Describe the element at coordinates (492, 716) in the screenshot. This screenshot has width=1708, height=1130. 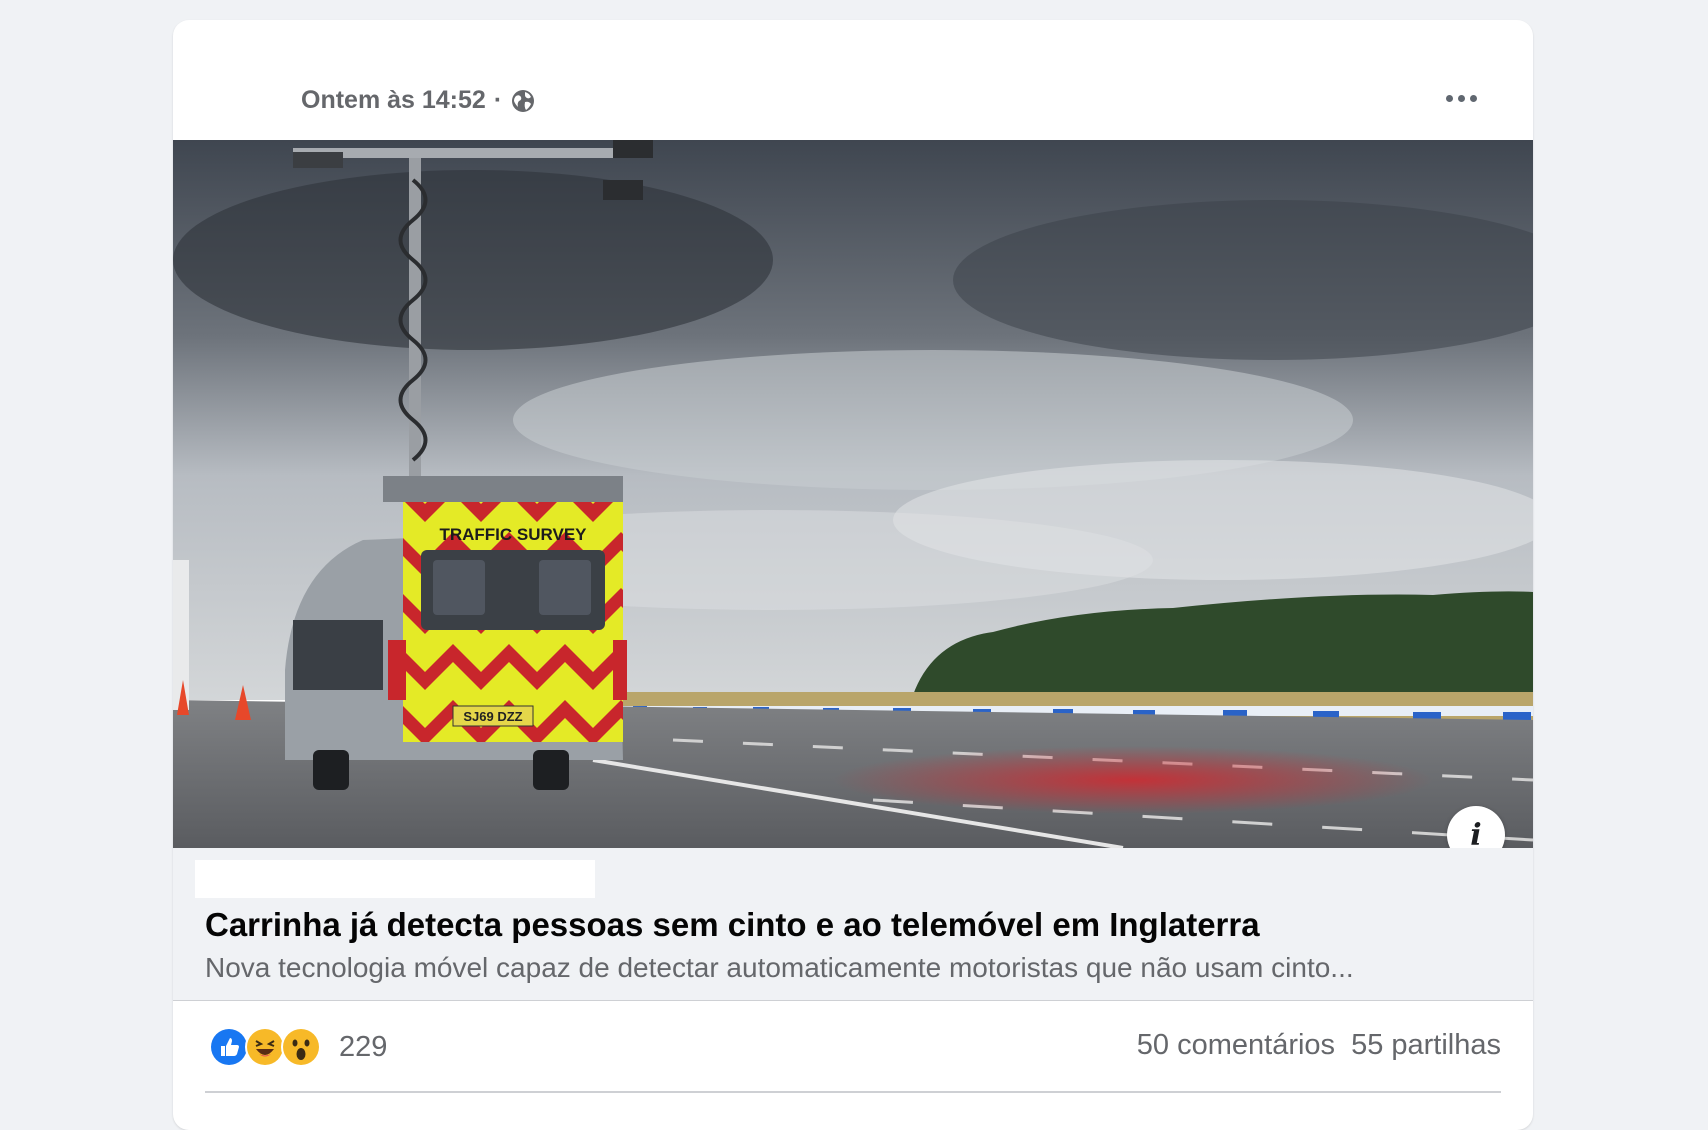
I see `van-plate: SJ69 DZZ` at that location.